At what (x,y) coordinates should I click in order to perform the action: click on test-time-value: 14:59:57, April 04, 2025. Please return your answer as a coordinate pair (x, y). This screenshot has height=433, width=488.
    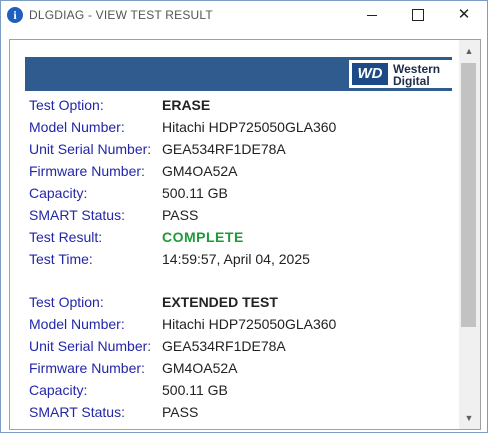
    Looking at the image, I should click on (236, 259).